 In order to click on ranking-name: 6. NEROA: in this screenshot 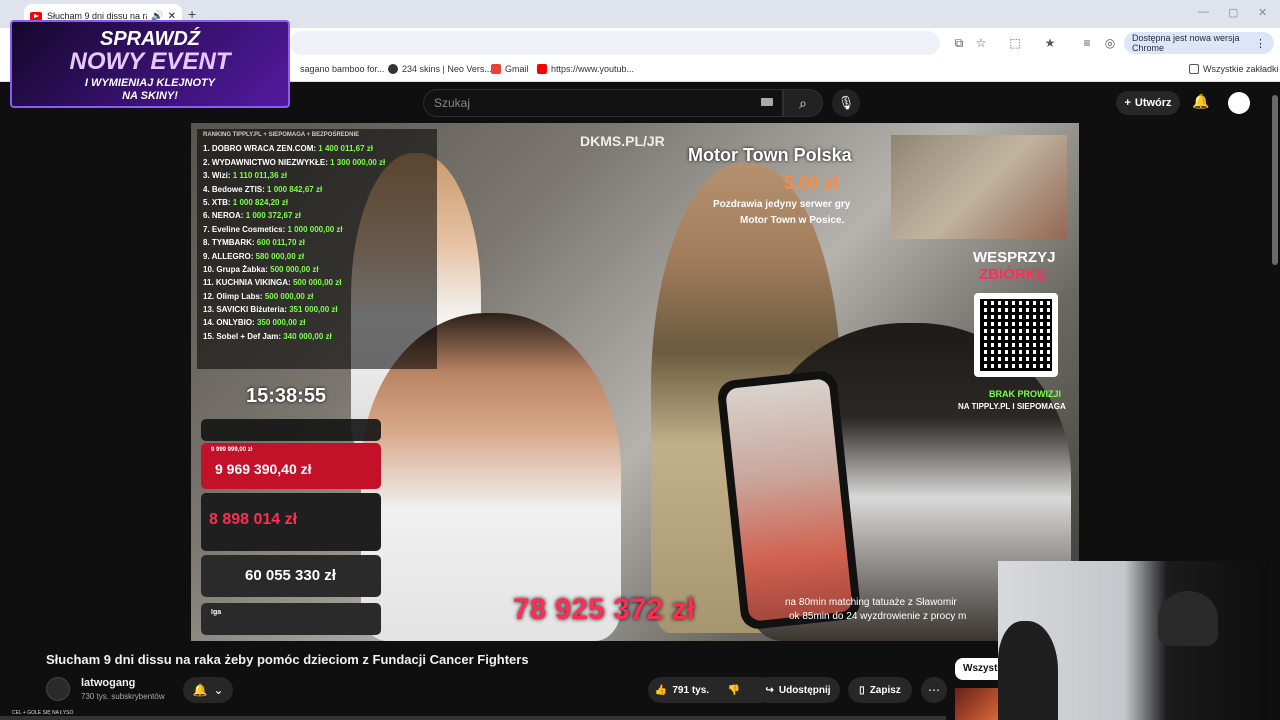, I will do `click(223, 216)`.